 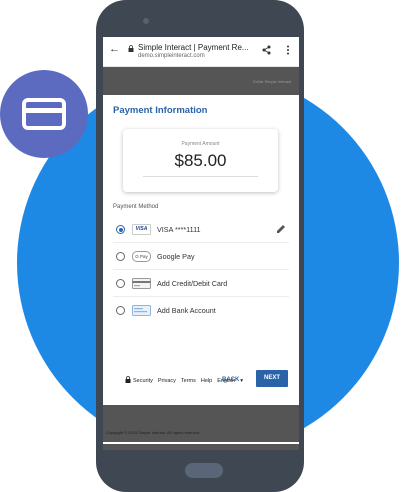 What do you see at coordinates (120, 229) in the screenshot?
I see `radio-button-selected` at bounding box center [120, 229].